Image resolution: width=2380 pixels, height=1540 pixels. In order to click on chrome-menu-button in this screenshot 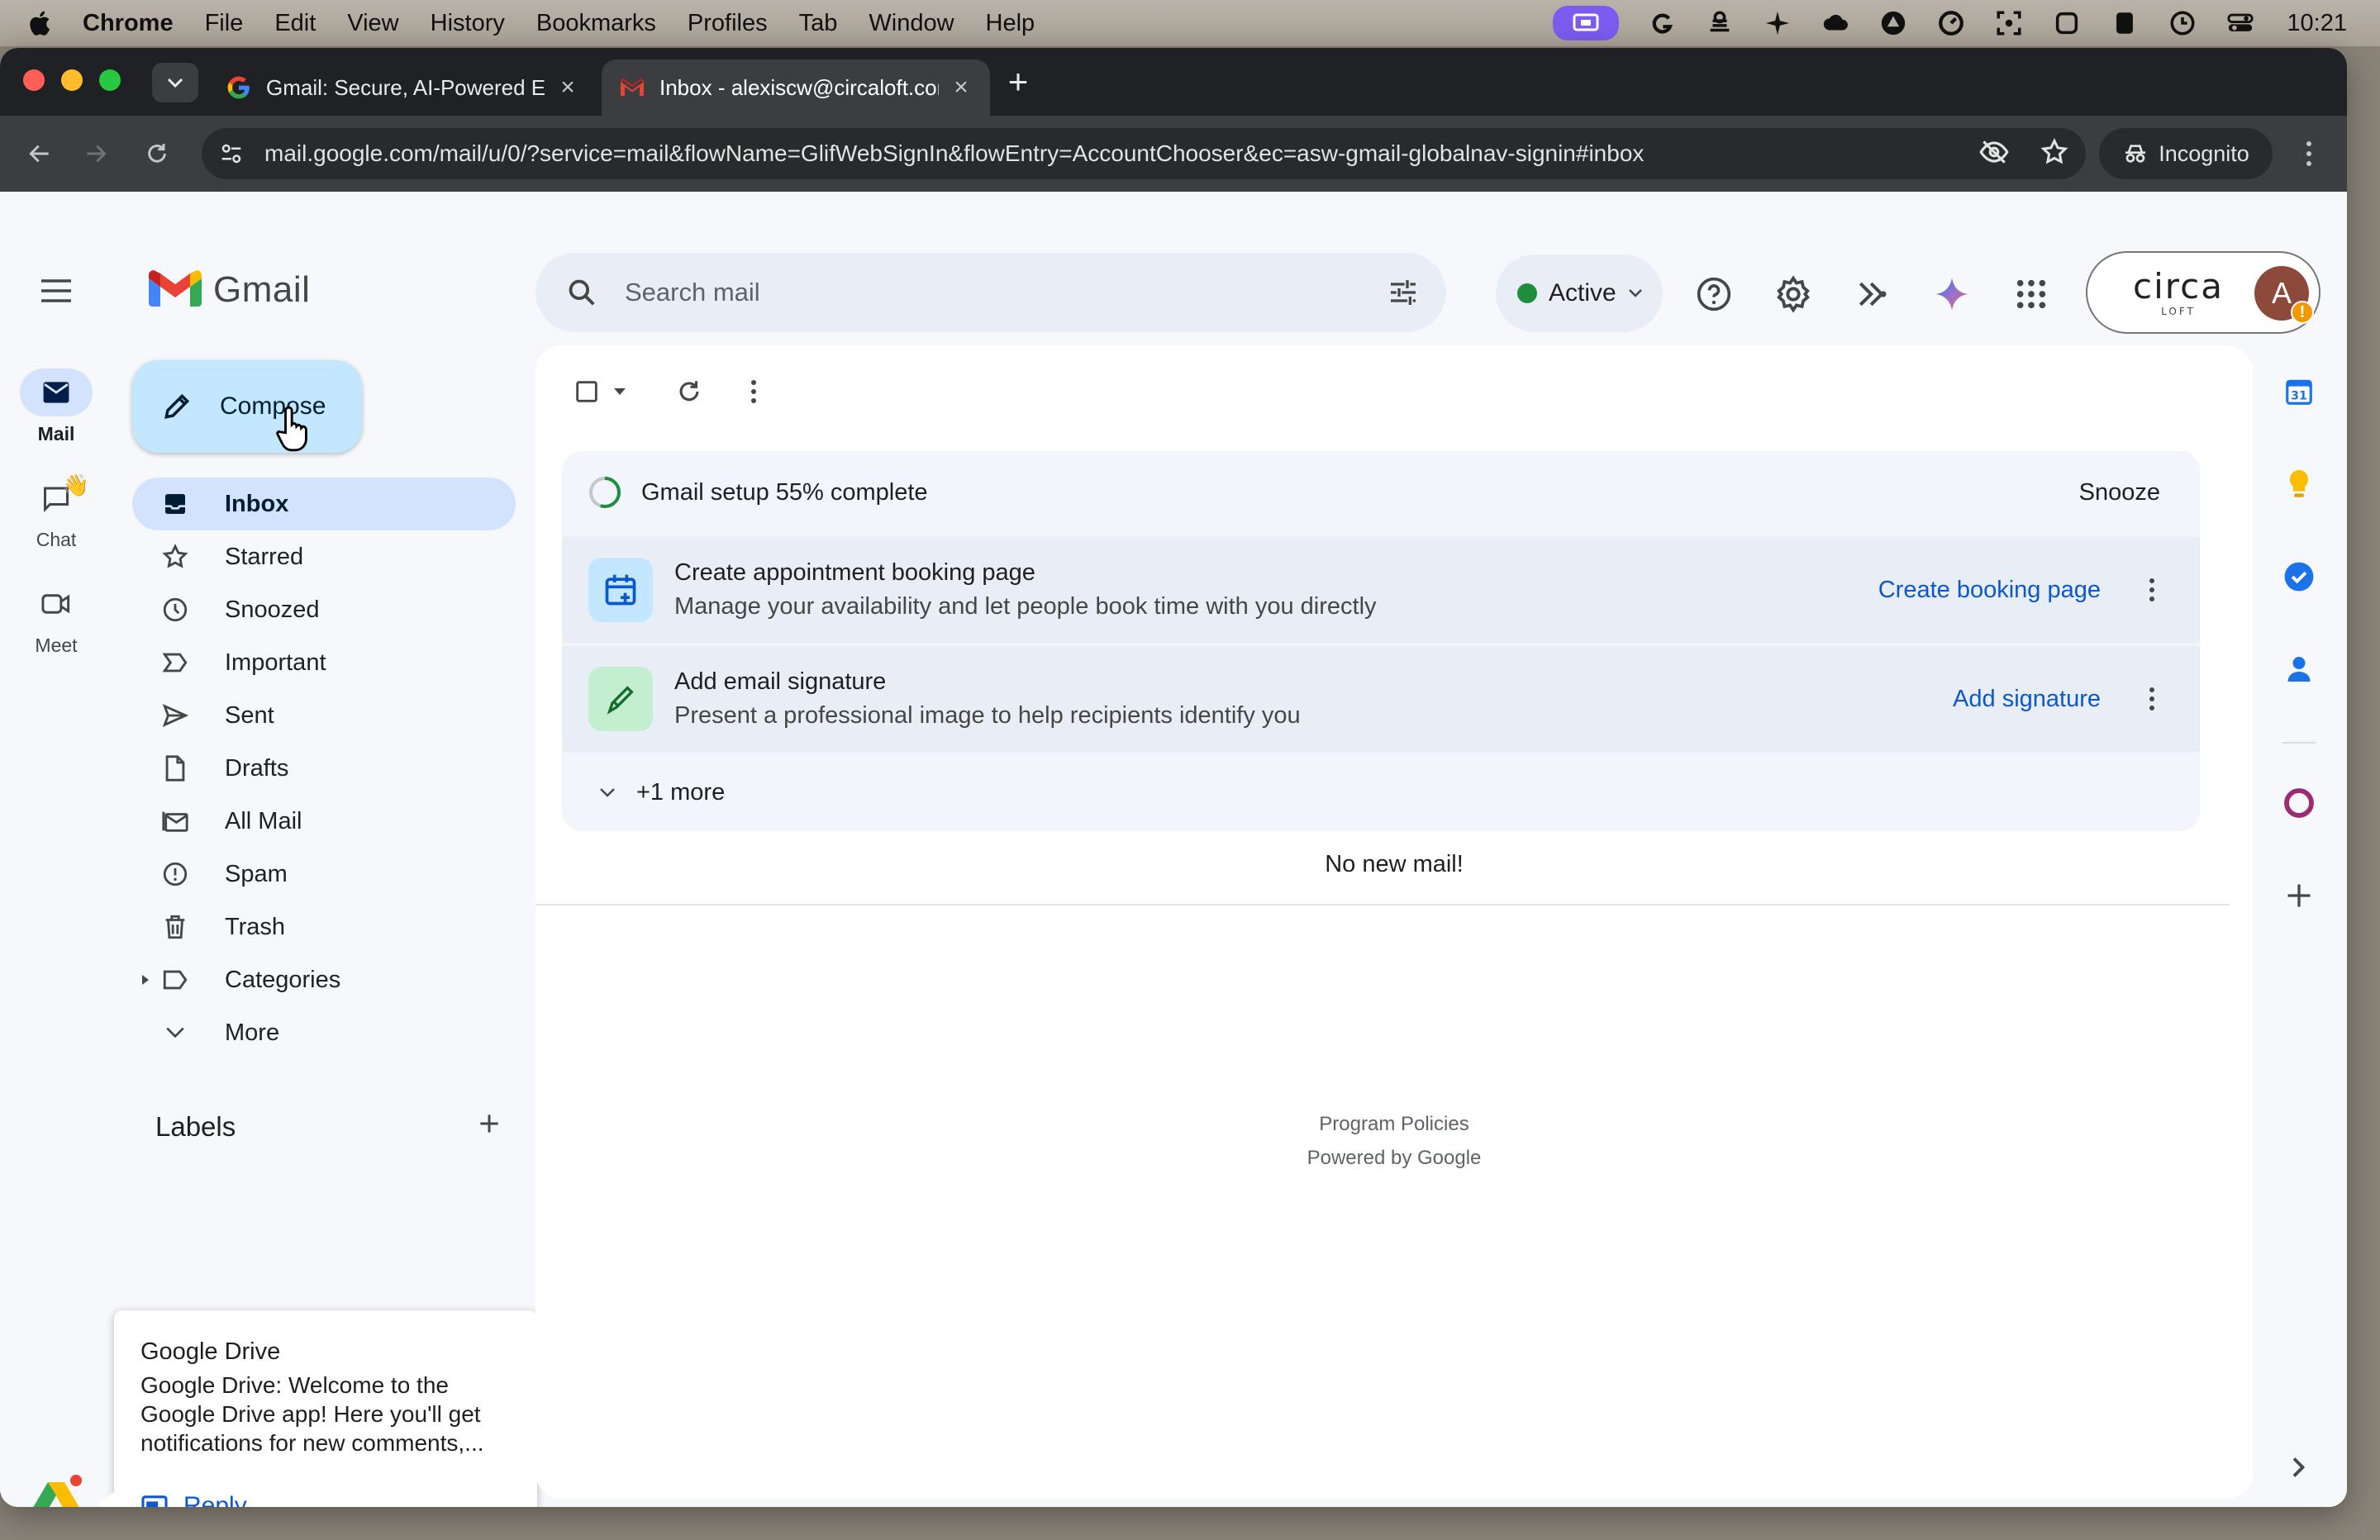, I will do `click(2308, 153)`.